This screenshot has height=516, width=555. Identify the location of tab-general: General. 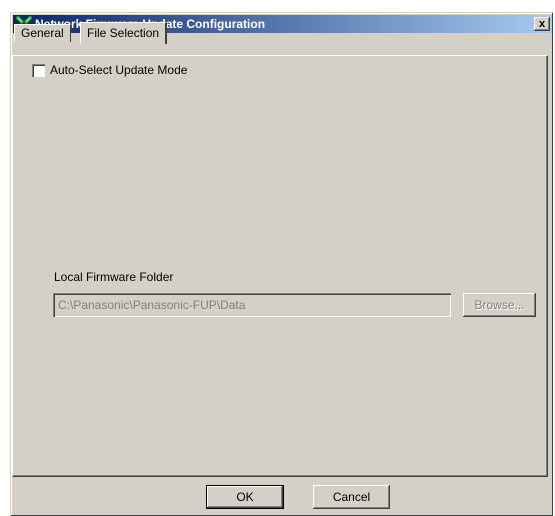
(42, 33).